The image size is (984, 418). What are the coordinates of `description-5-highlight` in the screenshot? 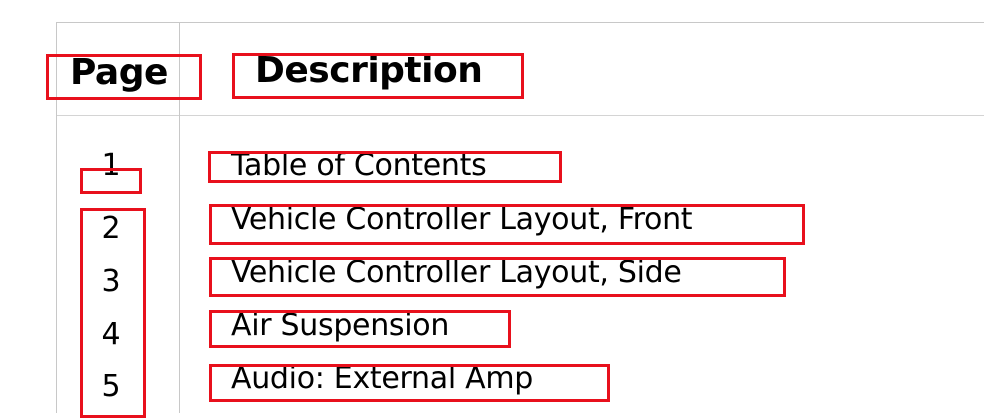 It's located at (409, 383).